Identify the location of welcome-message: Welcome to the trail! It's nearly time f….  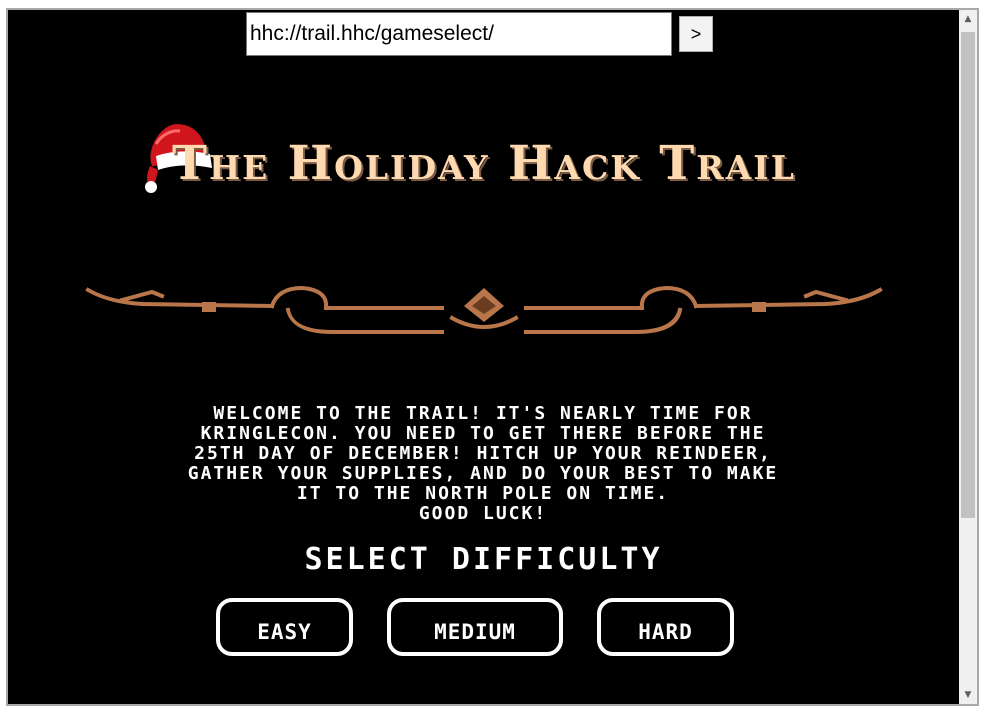
(483, 463).